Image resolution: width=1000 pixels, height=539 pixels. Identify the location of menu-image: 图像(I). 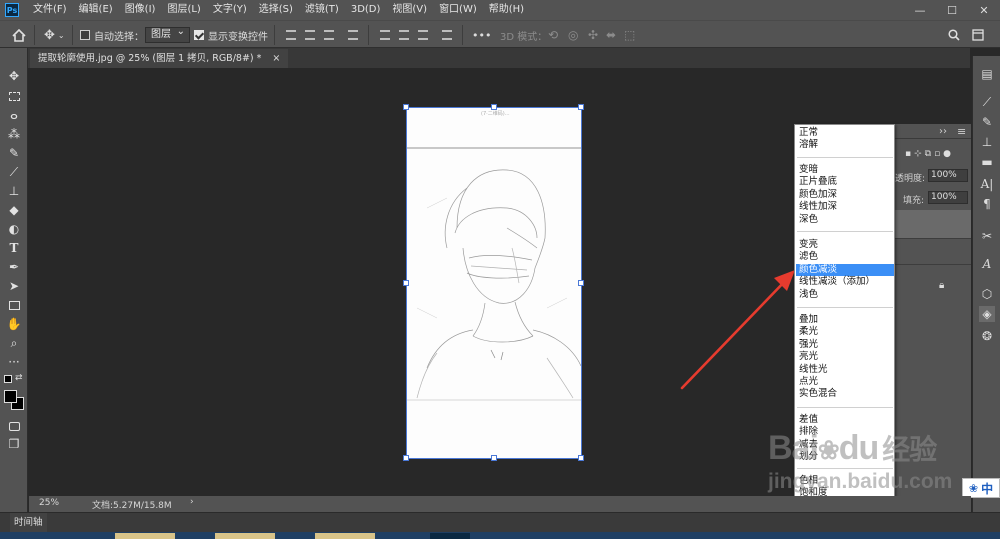
(140, 10).